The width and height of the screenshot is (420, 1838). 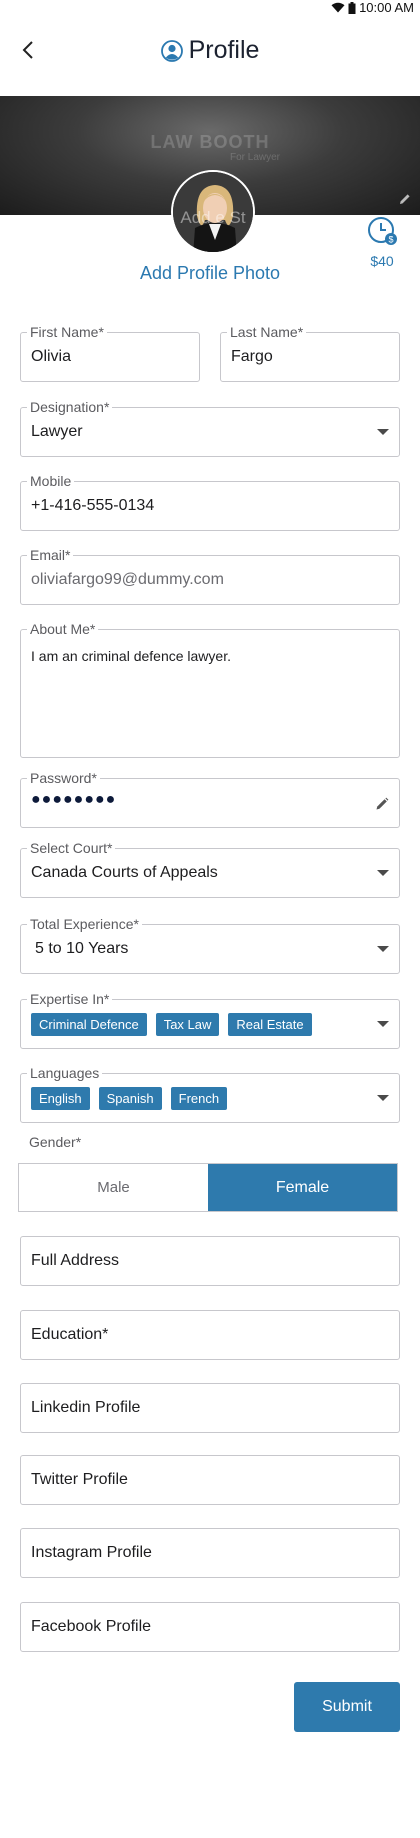 What do you see at coordinates (86, 1407) in the screenshot?
I see `linkedin-placeholder: Linkedin Profile` at bounding box center [86, 1407].